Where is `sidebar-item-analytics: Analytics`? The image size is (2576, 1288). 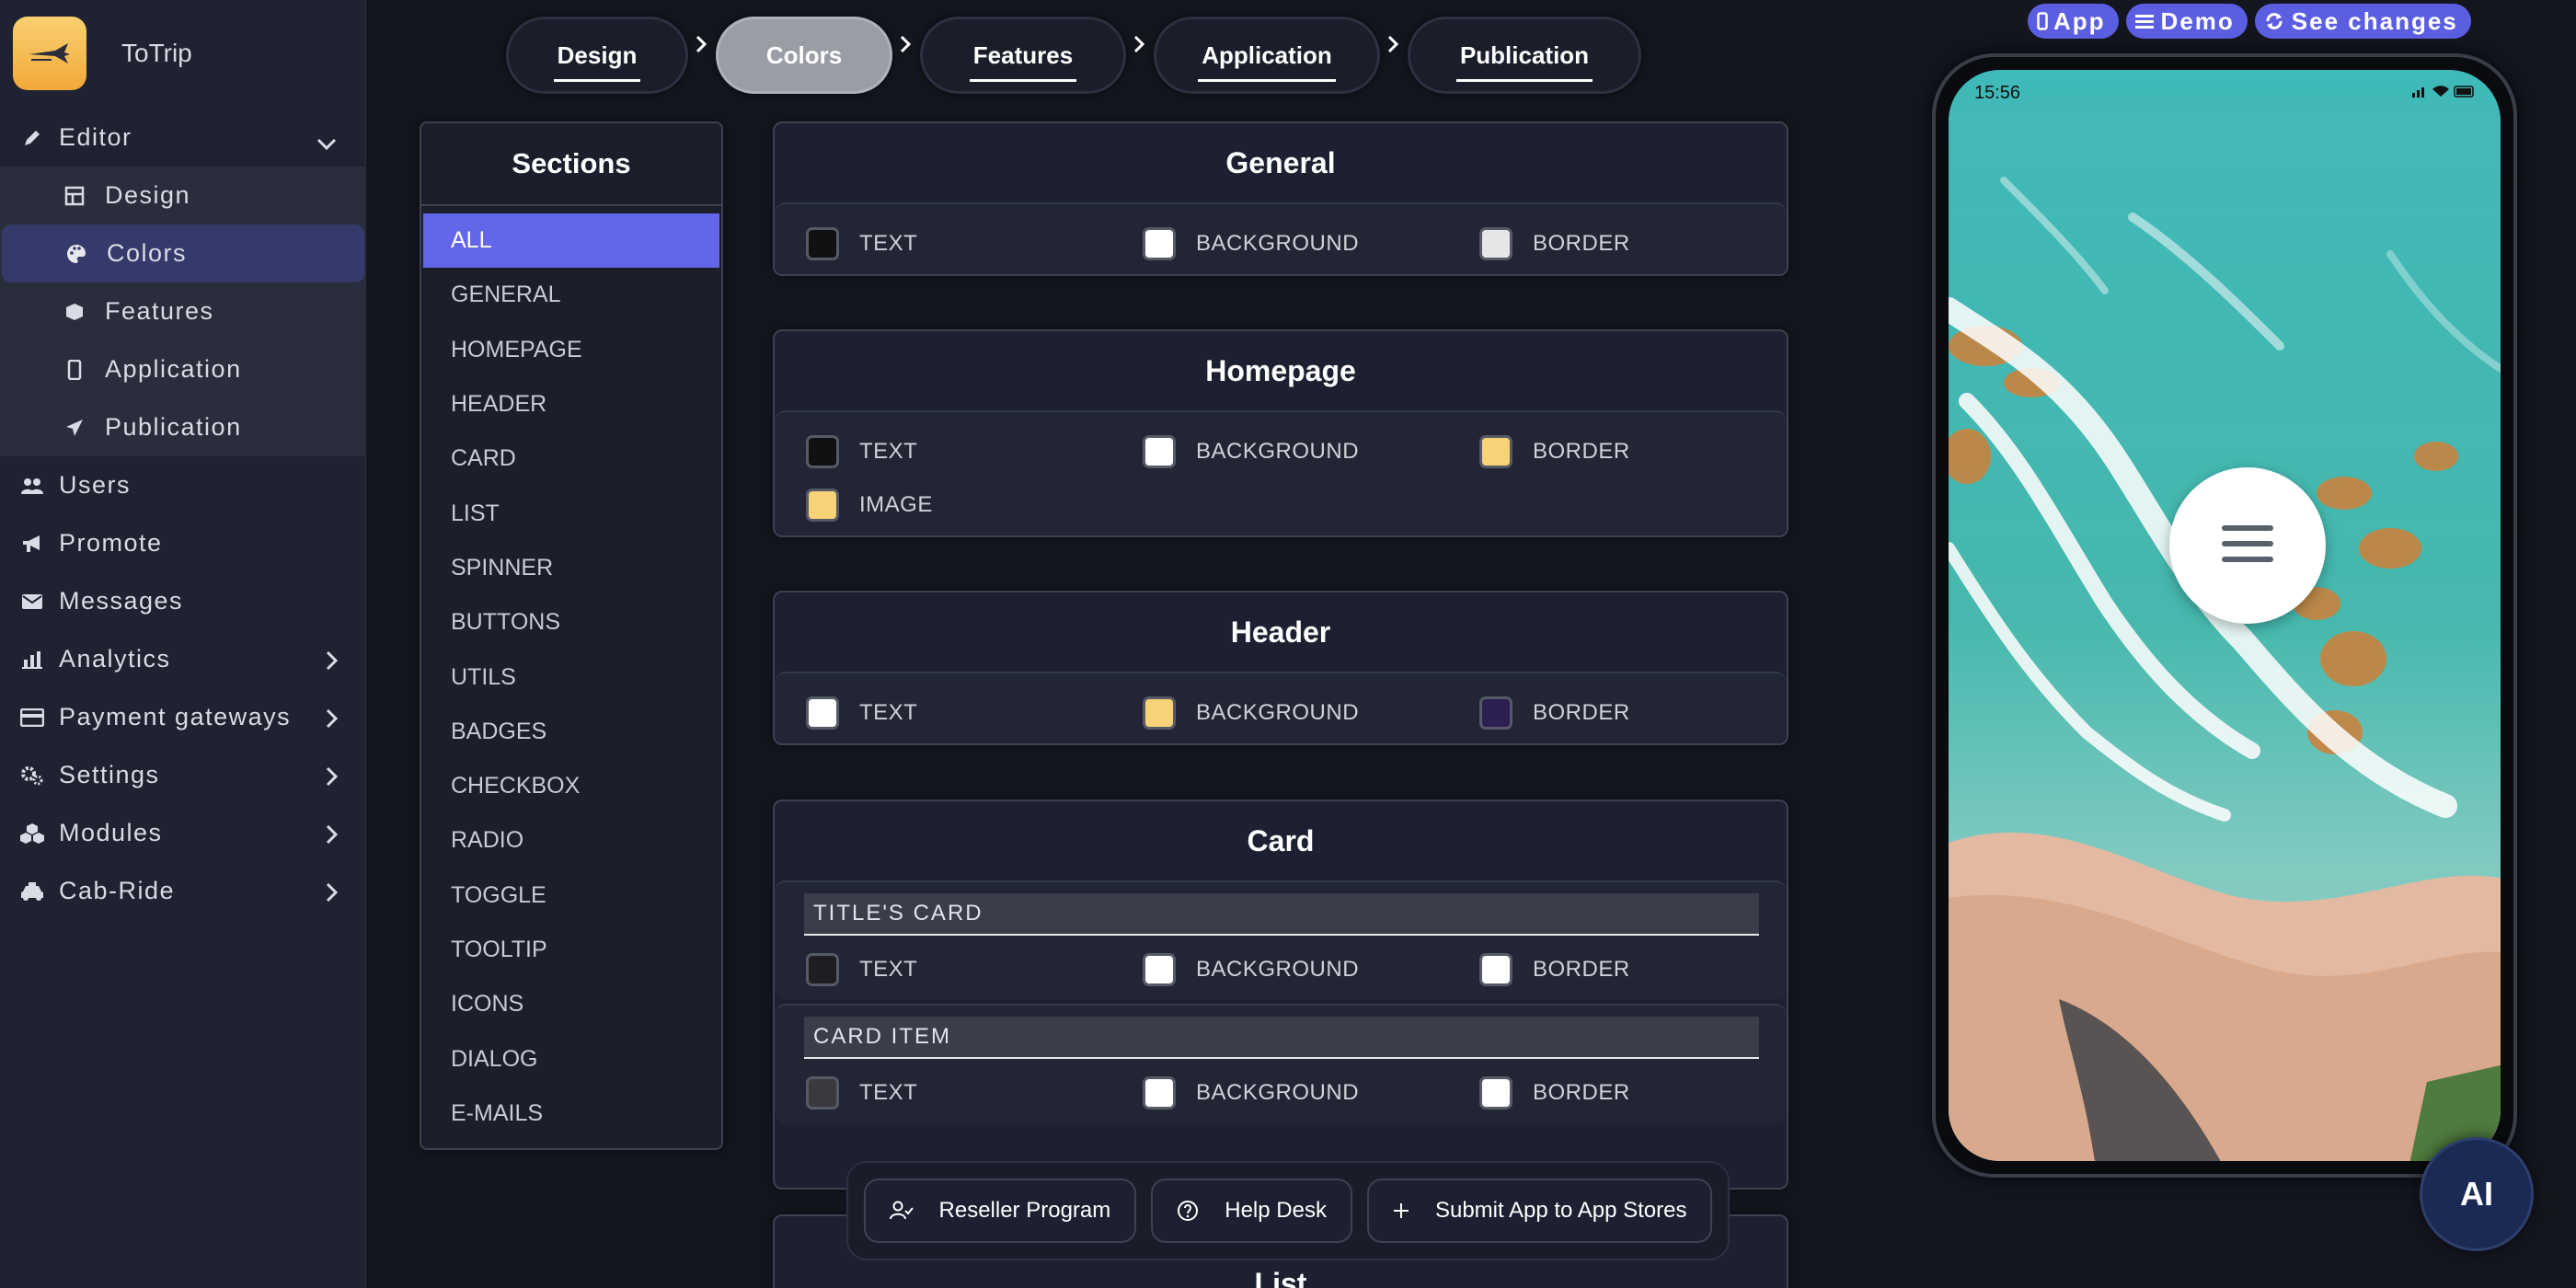 sidebar-item-analytics: Analytics is located at coordinates (183, 659).